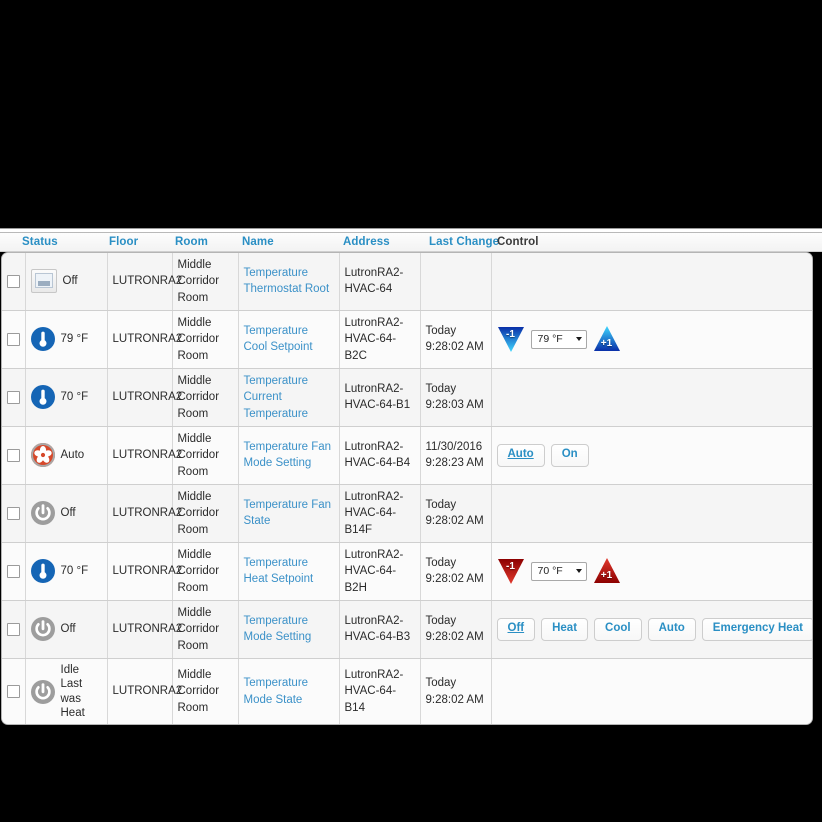 The height and width of the screenshot is (822, 822). I want to click on control-inner: -1 70 °F +1, so click(653, 571).